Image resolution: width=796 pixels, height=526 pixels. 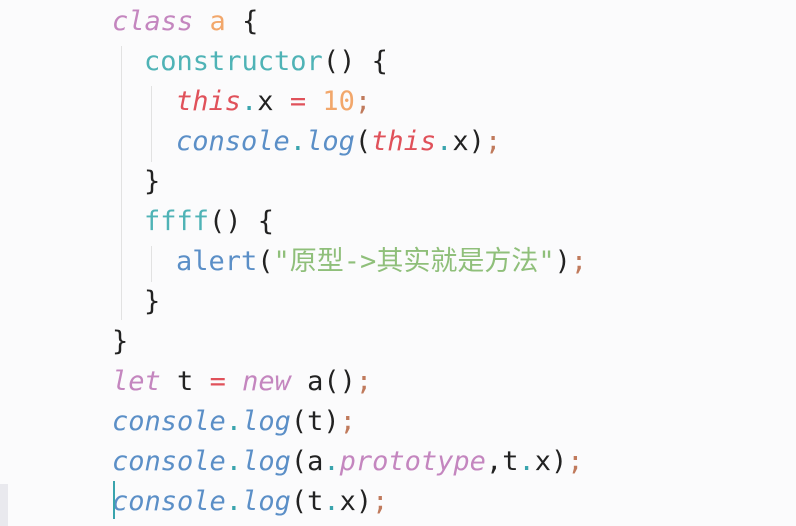 I want to click on code-line: ffff() {, so click(x=209, y=222).